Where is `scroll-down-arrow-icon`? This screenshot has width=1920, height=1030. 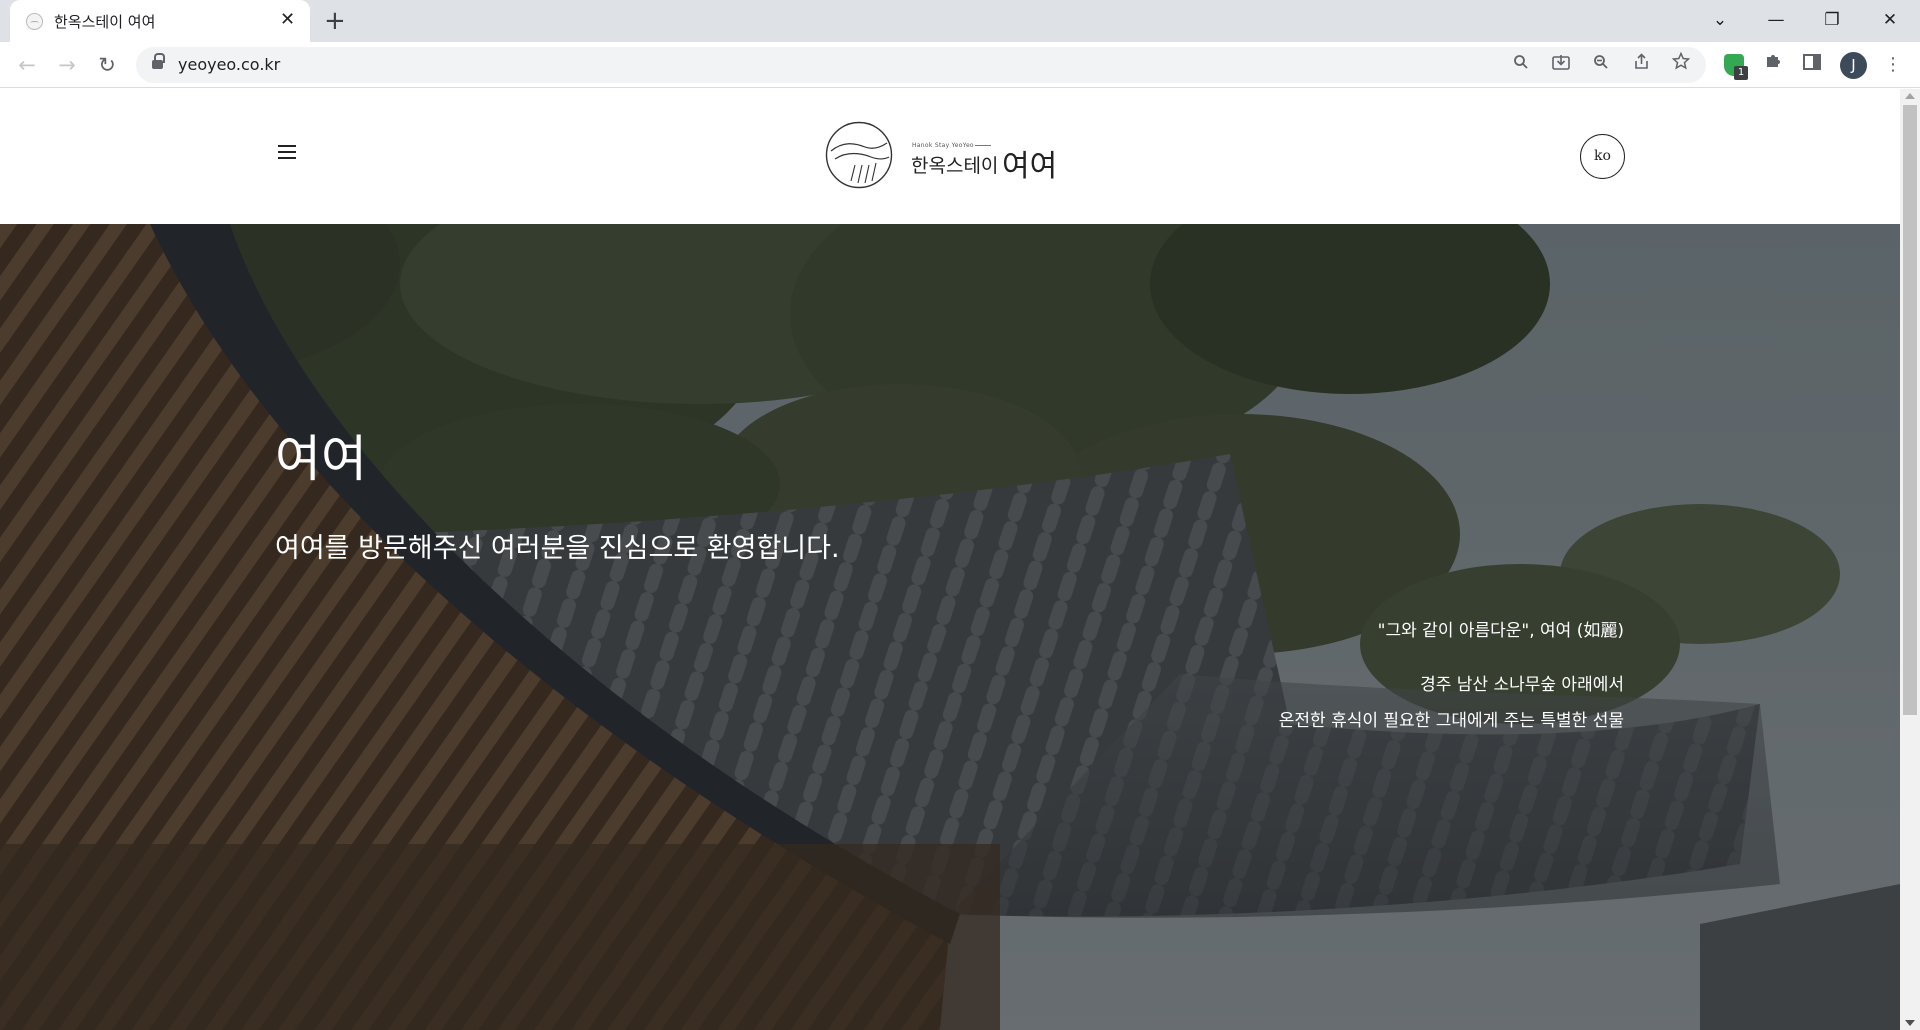 scroll-down-arrow-icon is located at coordinates (1910, 1023).